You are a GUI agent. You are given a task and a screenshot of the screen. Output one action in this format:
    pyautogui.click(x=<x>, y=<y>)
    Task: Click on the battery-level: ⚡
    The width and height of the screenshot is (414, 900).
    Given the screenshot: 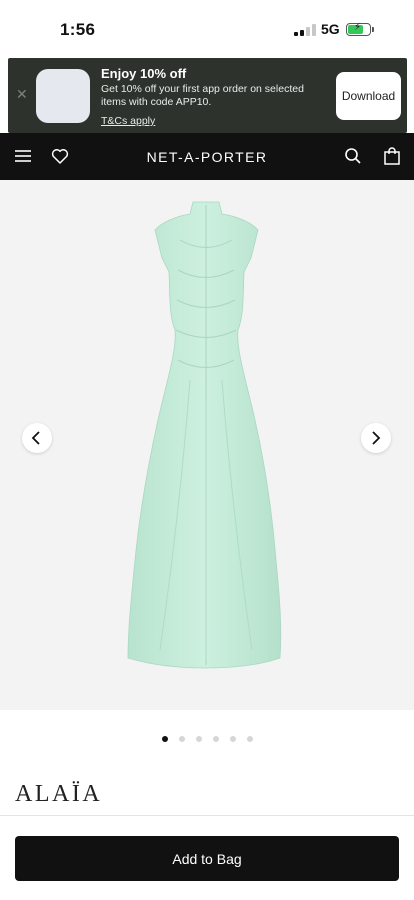 What is the action you would take?
    pyautogui.click(x=355, y=28)
    